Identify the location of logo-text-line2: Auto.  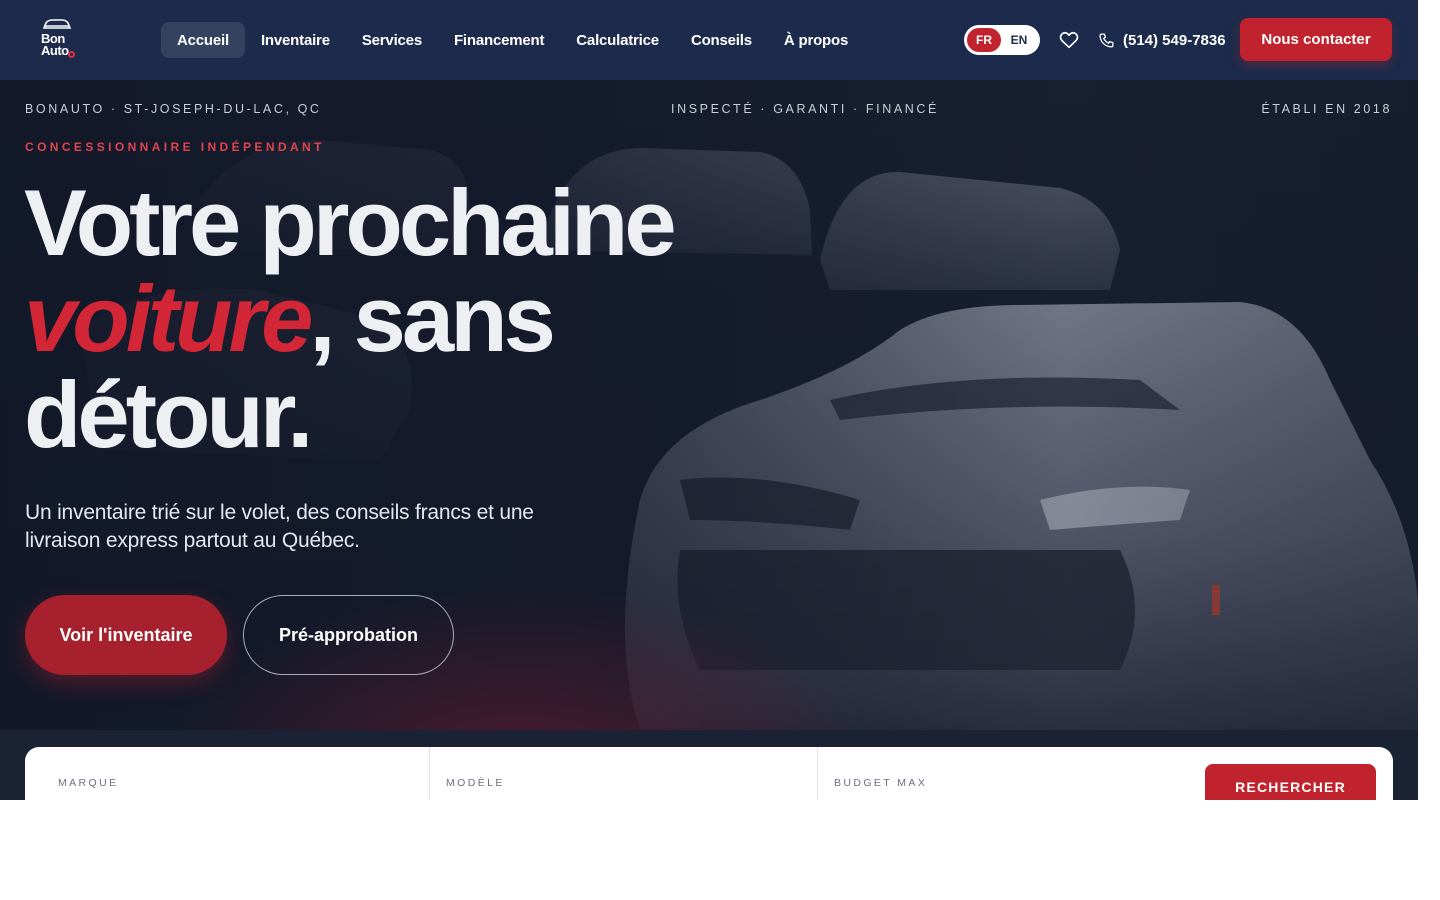
(55, 50).